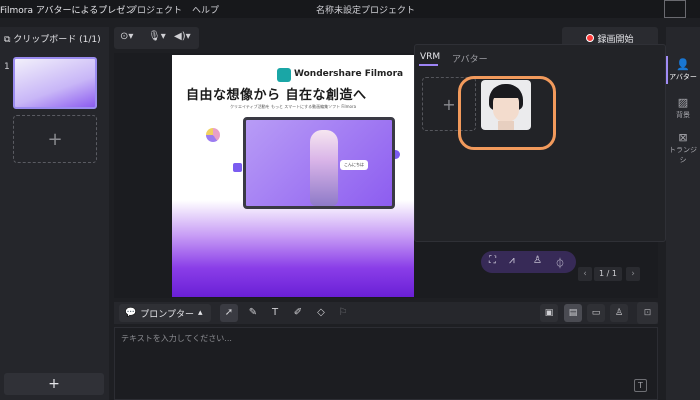  Describe the element at coordinates (67, 11) in the screenshot. I see `app-title: Filmora アバターによるプレゼン` at that location.